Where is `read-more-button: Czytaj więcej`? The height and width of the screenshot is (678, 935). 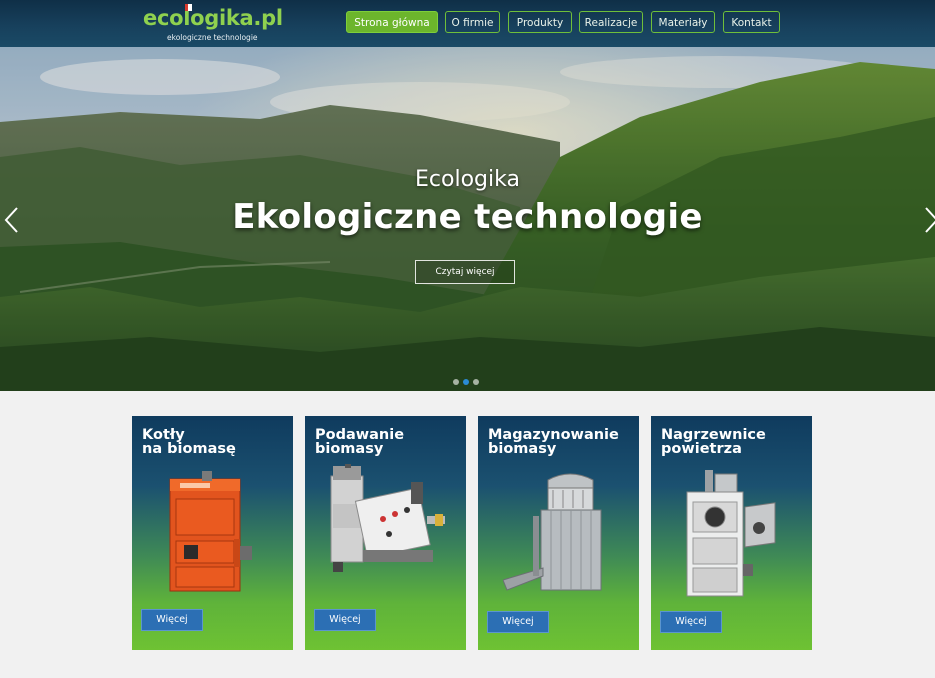
read-more-button: Czytaj więcej is located at coordinates (465, 272).